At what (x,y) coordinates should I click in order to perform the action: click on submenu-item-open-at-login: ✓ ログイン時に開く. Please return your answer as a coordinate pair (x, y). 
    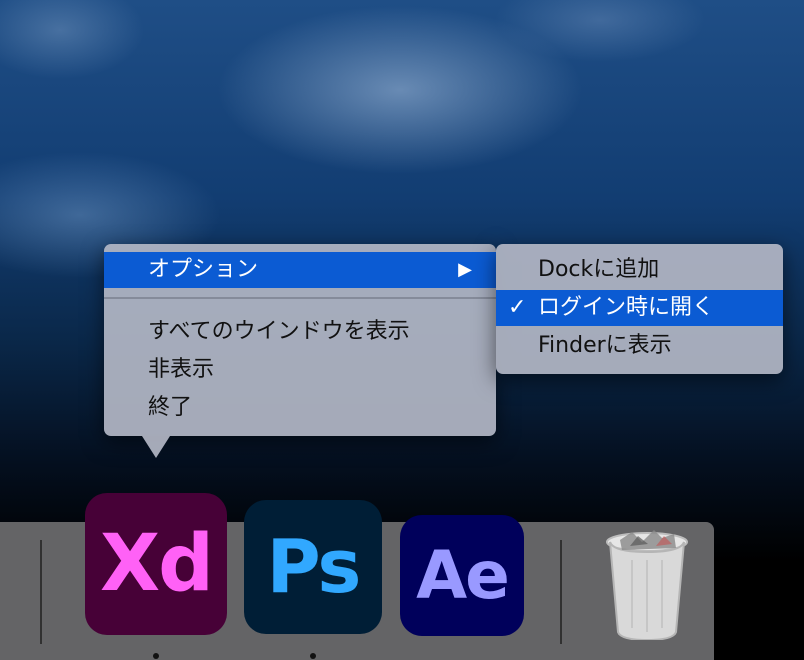
    Looking at the image, I should click on (639, 308).